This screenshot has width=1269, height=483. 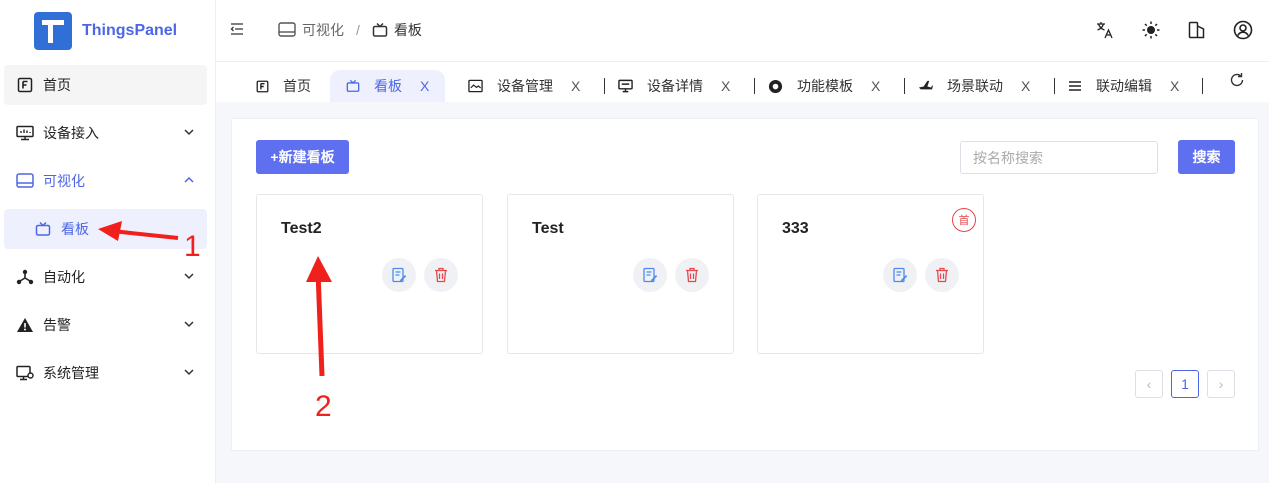 I want to click on annotation-label-1: 1, so click(x=192, y=246).